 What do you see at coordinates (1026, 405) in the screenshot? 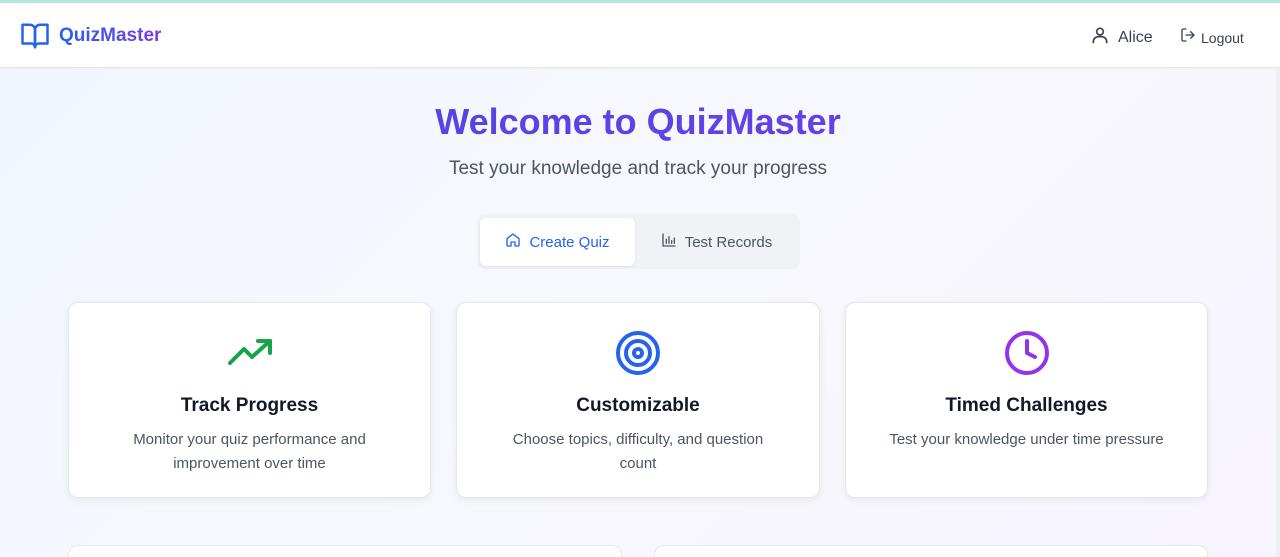
I see `feature-title: Timed Challenges` at bounding box center [1026, 405].